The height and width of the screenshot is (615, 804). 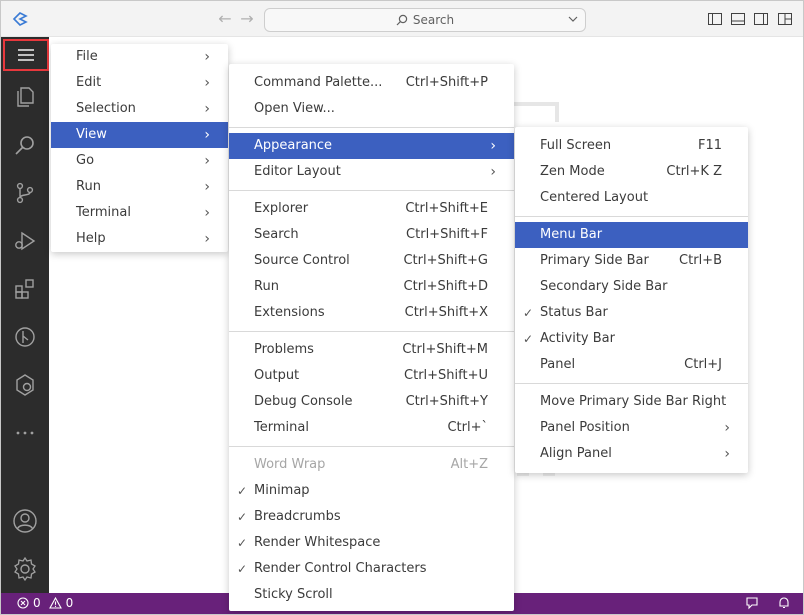 I want to click on appearance-item-primary-side-bar: Primary Side Bar Ctrl+B, so click(x=631, y=261).